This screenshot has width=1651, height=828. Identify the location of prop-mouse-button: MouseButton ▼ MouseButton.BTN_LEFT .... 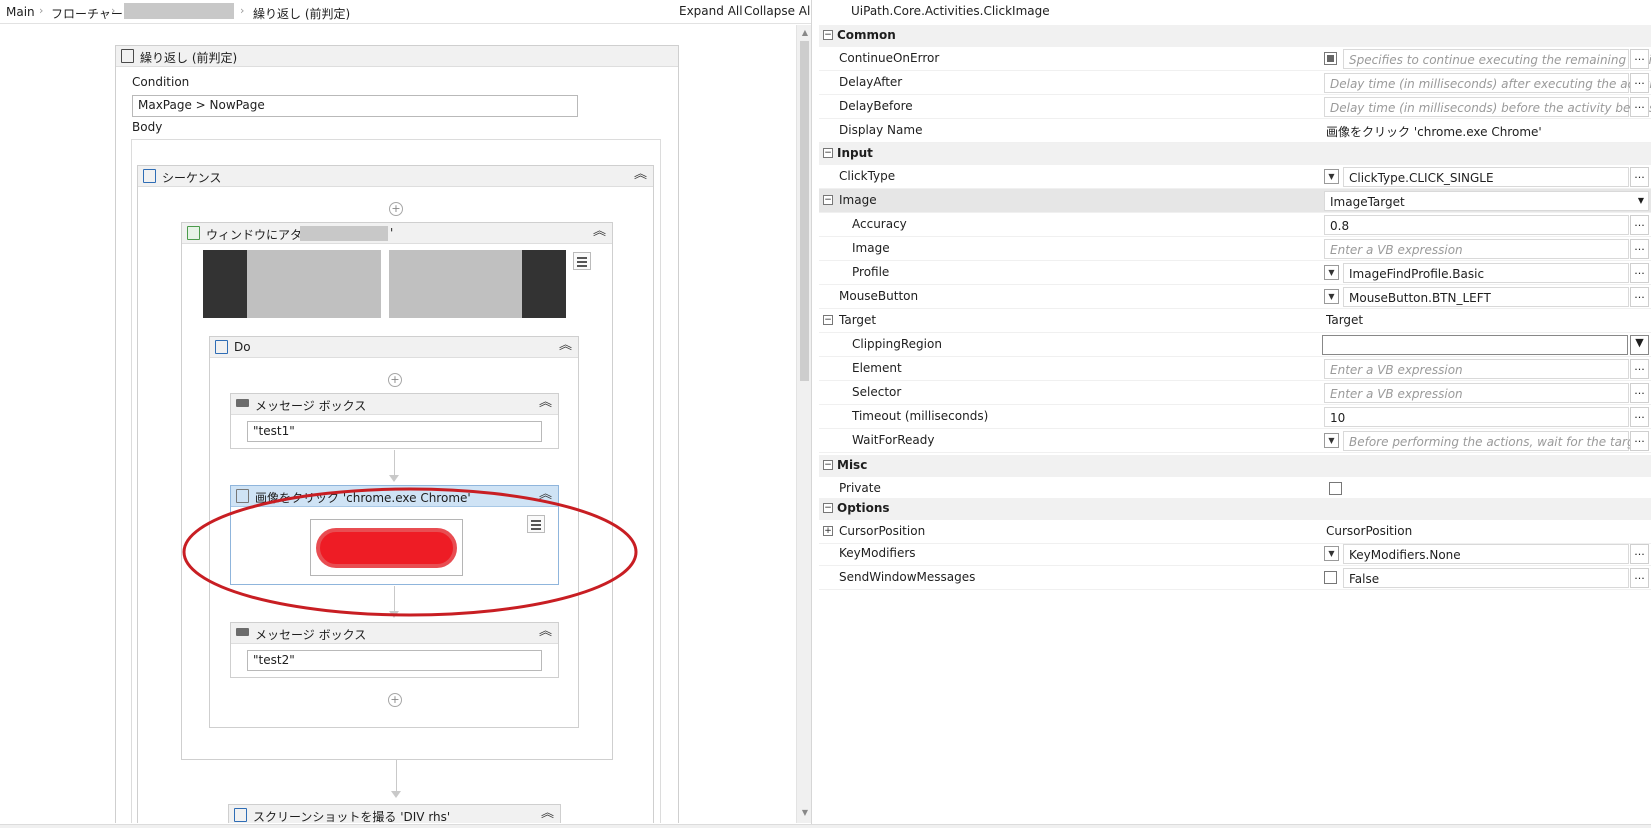
(1235, 297).